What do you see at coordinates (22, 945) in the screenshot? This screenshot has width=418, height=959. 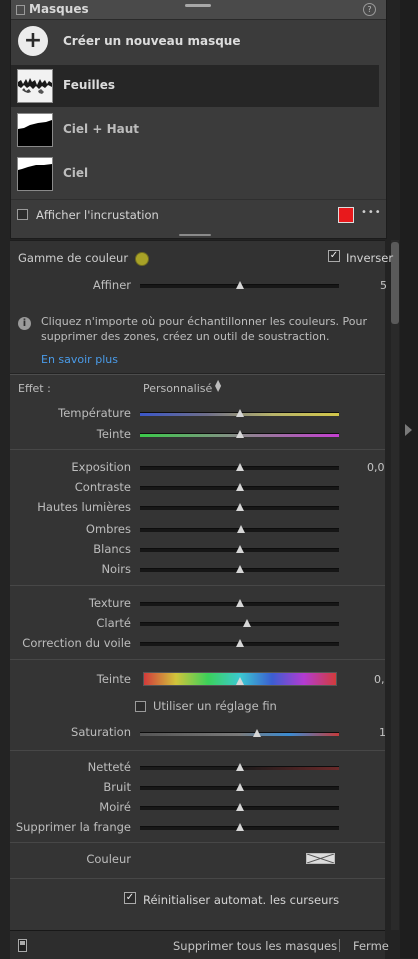 I see `toggle-switch-icon` at bounding box center [22, 945].